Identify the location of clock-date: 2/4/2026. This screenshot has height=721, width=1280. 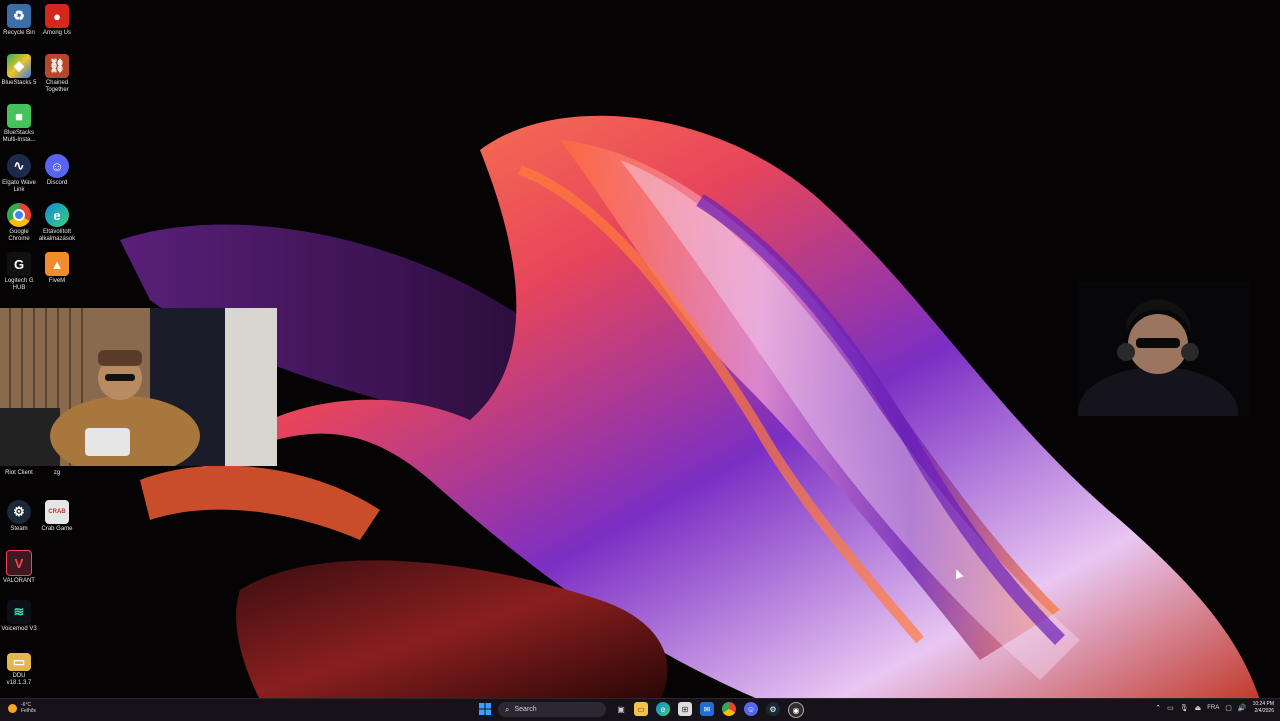
(1264, 711).